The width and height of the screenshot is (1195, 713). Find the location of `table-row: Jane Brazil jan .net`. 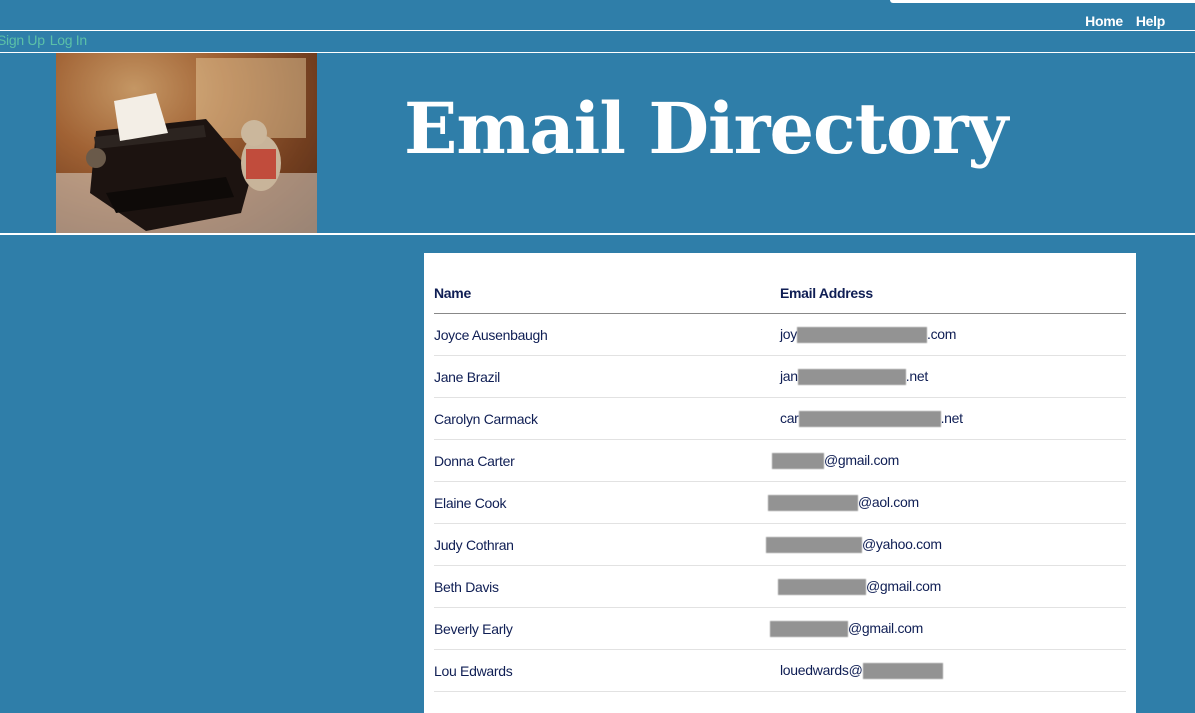

table-row: Jane Brazil jan .net is located at coordinates (780, 376).